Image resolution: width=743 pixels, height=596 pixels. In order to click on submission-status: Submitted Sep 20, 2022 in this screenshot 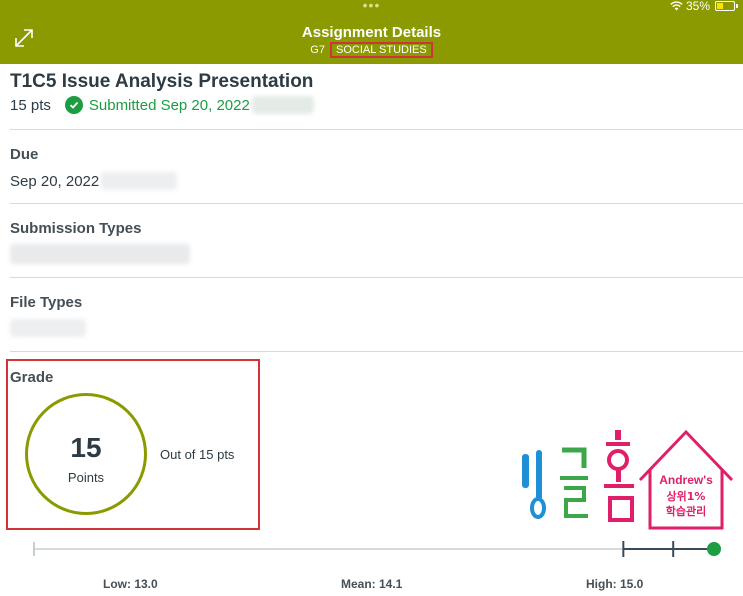, I will do `click(169, 105)`.